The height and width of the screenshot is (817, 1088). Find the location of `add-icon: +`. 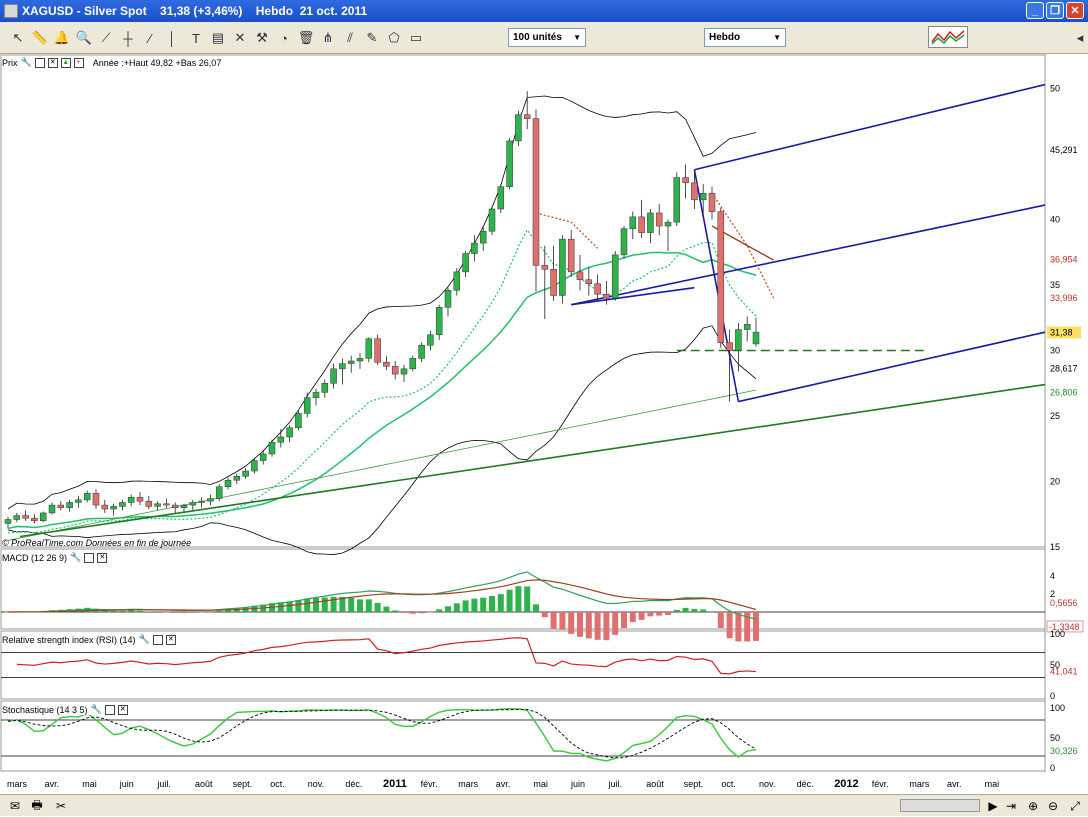

add-icon: + is located at coordinates (79, 63).